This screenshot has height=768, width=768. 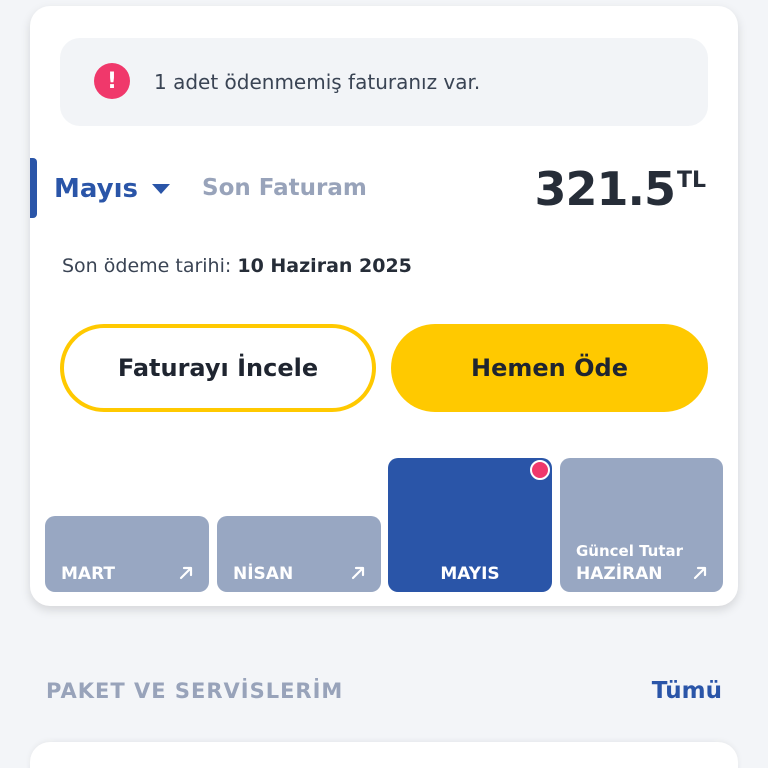 I want to click on invoice-amount: 321.5 TL, so click(x=620, y=189).